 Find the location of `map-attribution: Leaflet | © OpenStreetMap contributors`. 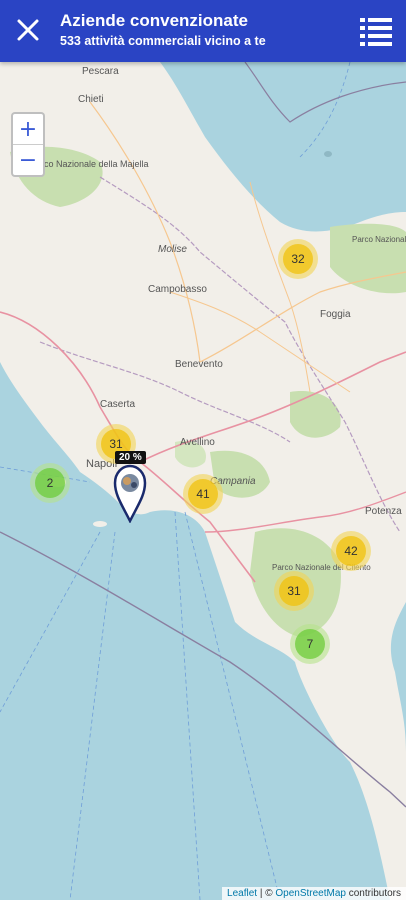

map-attribution: Leaflet | © OpenStreetMap contributors is located at coordinates (314, 893).